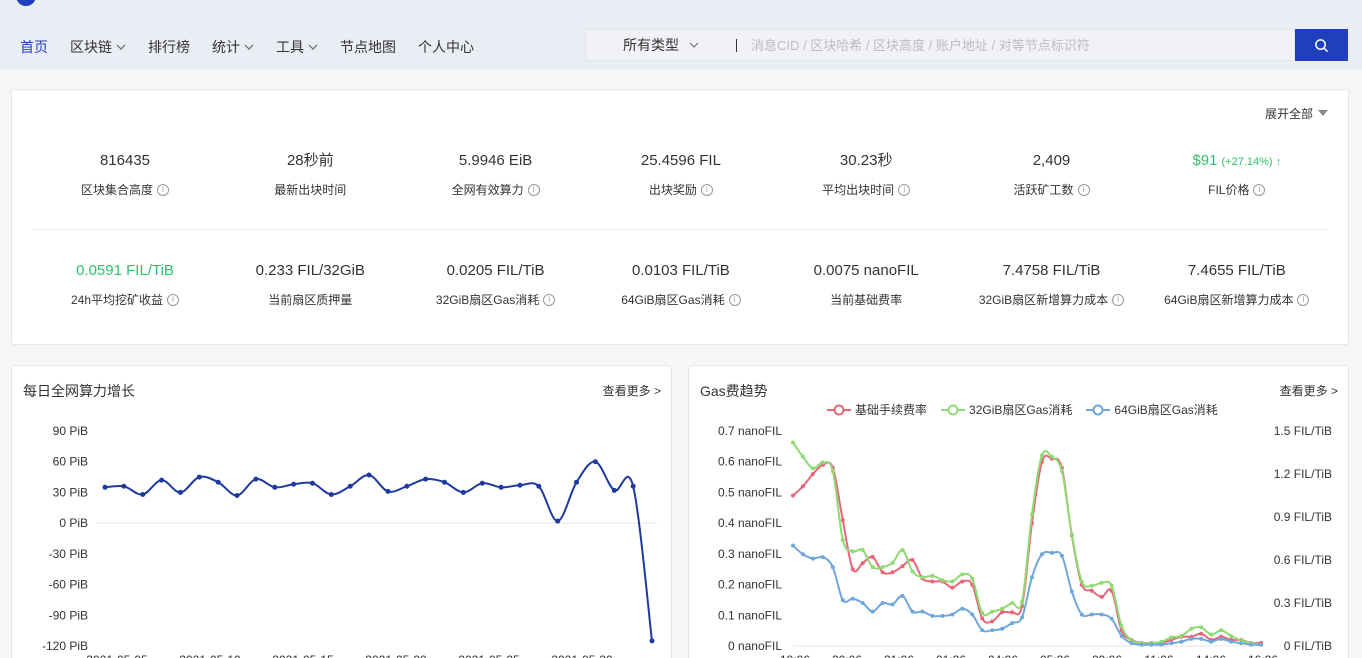  What do you see at coordinates (117, 655) in the screenshot?
I see `x-tick-label: 2021-05-05` at bounding box center [117, 655].